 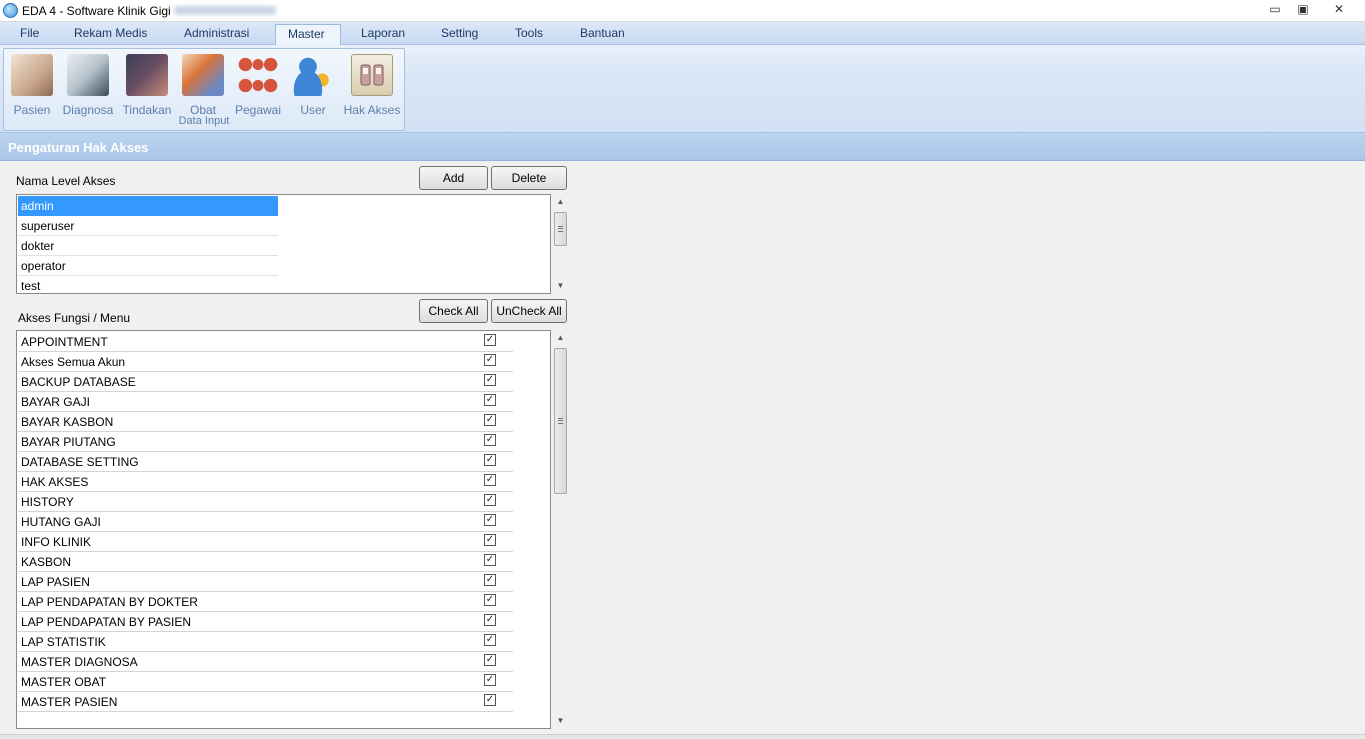 What do you see at coordinates (313, 75) in the screenshot?
I see `user-key-icon` at bounding box center [313, 75].